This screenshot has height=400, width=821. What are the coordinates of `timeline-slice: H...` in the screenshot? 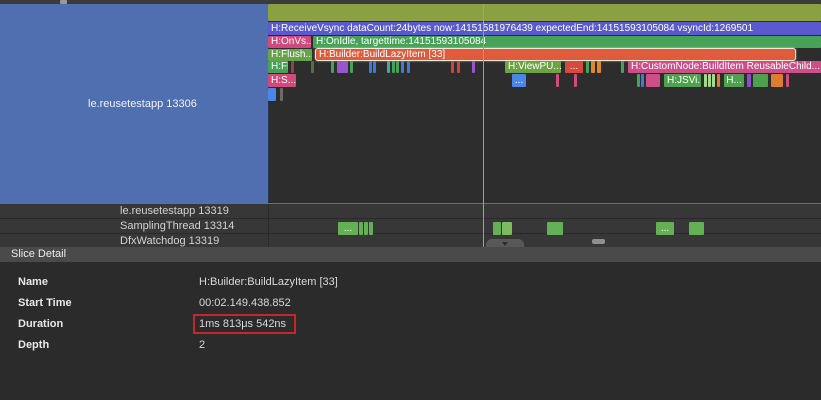 It's located at (734, 80).